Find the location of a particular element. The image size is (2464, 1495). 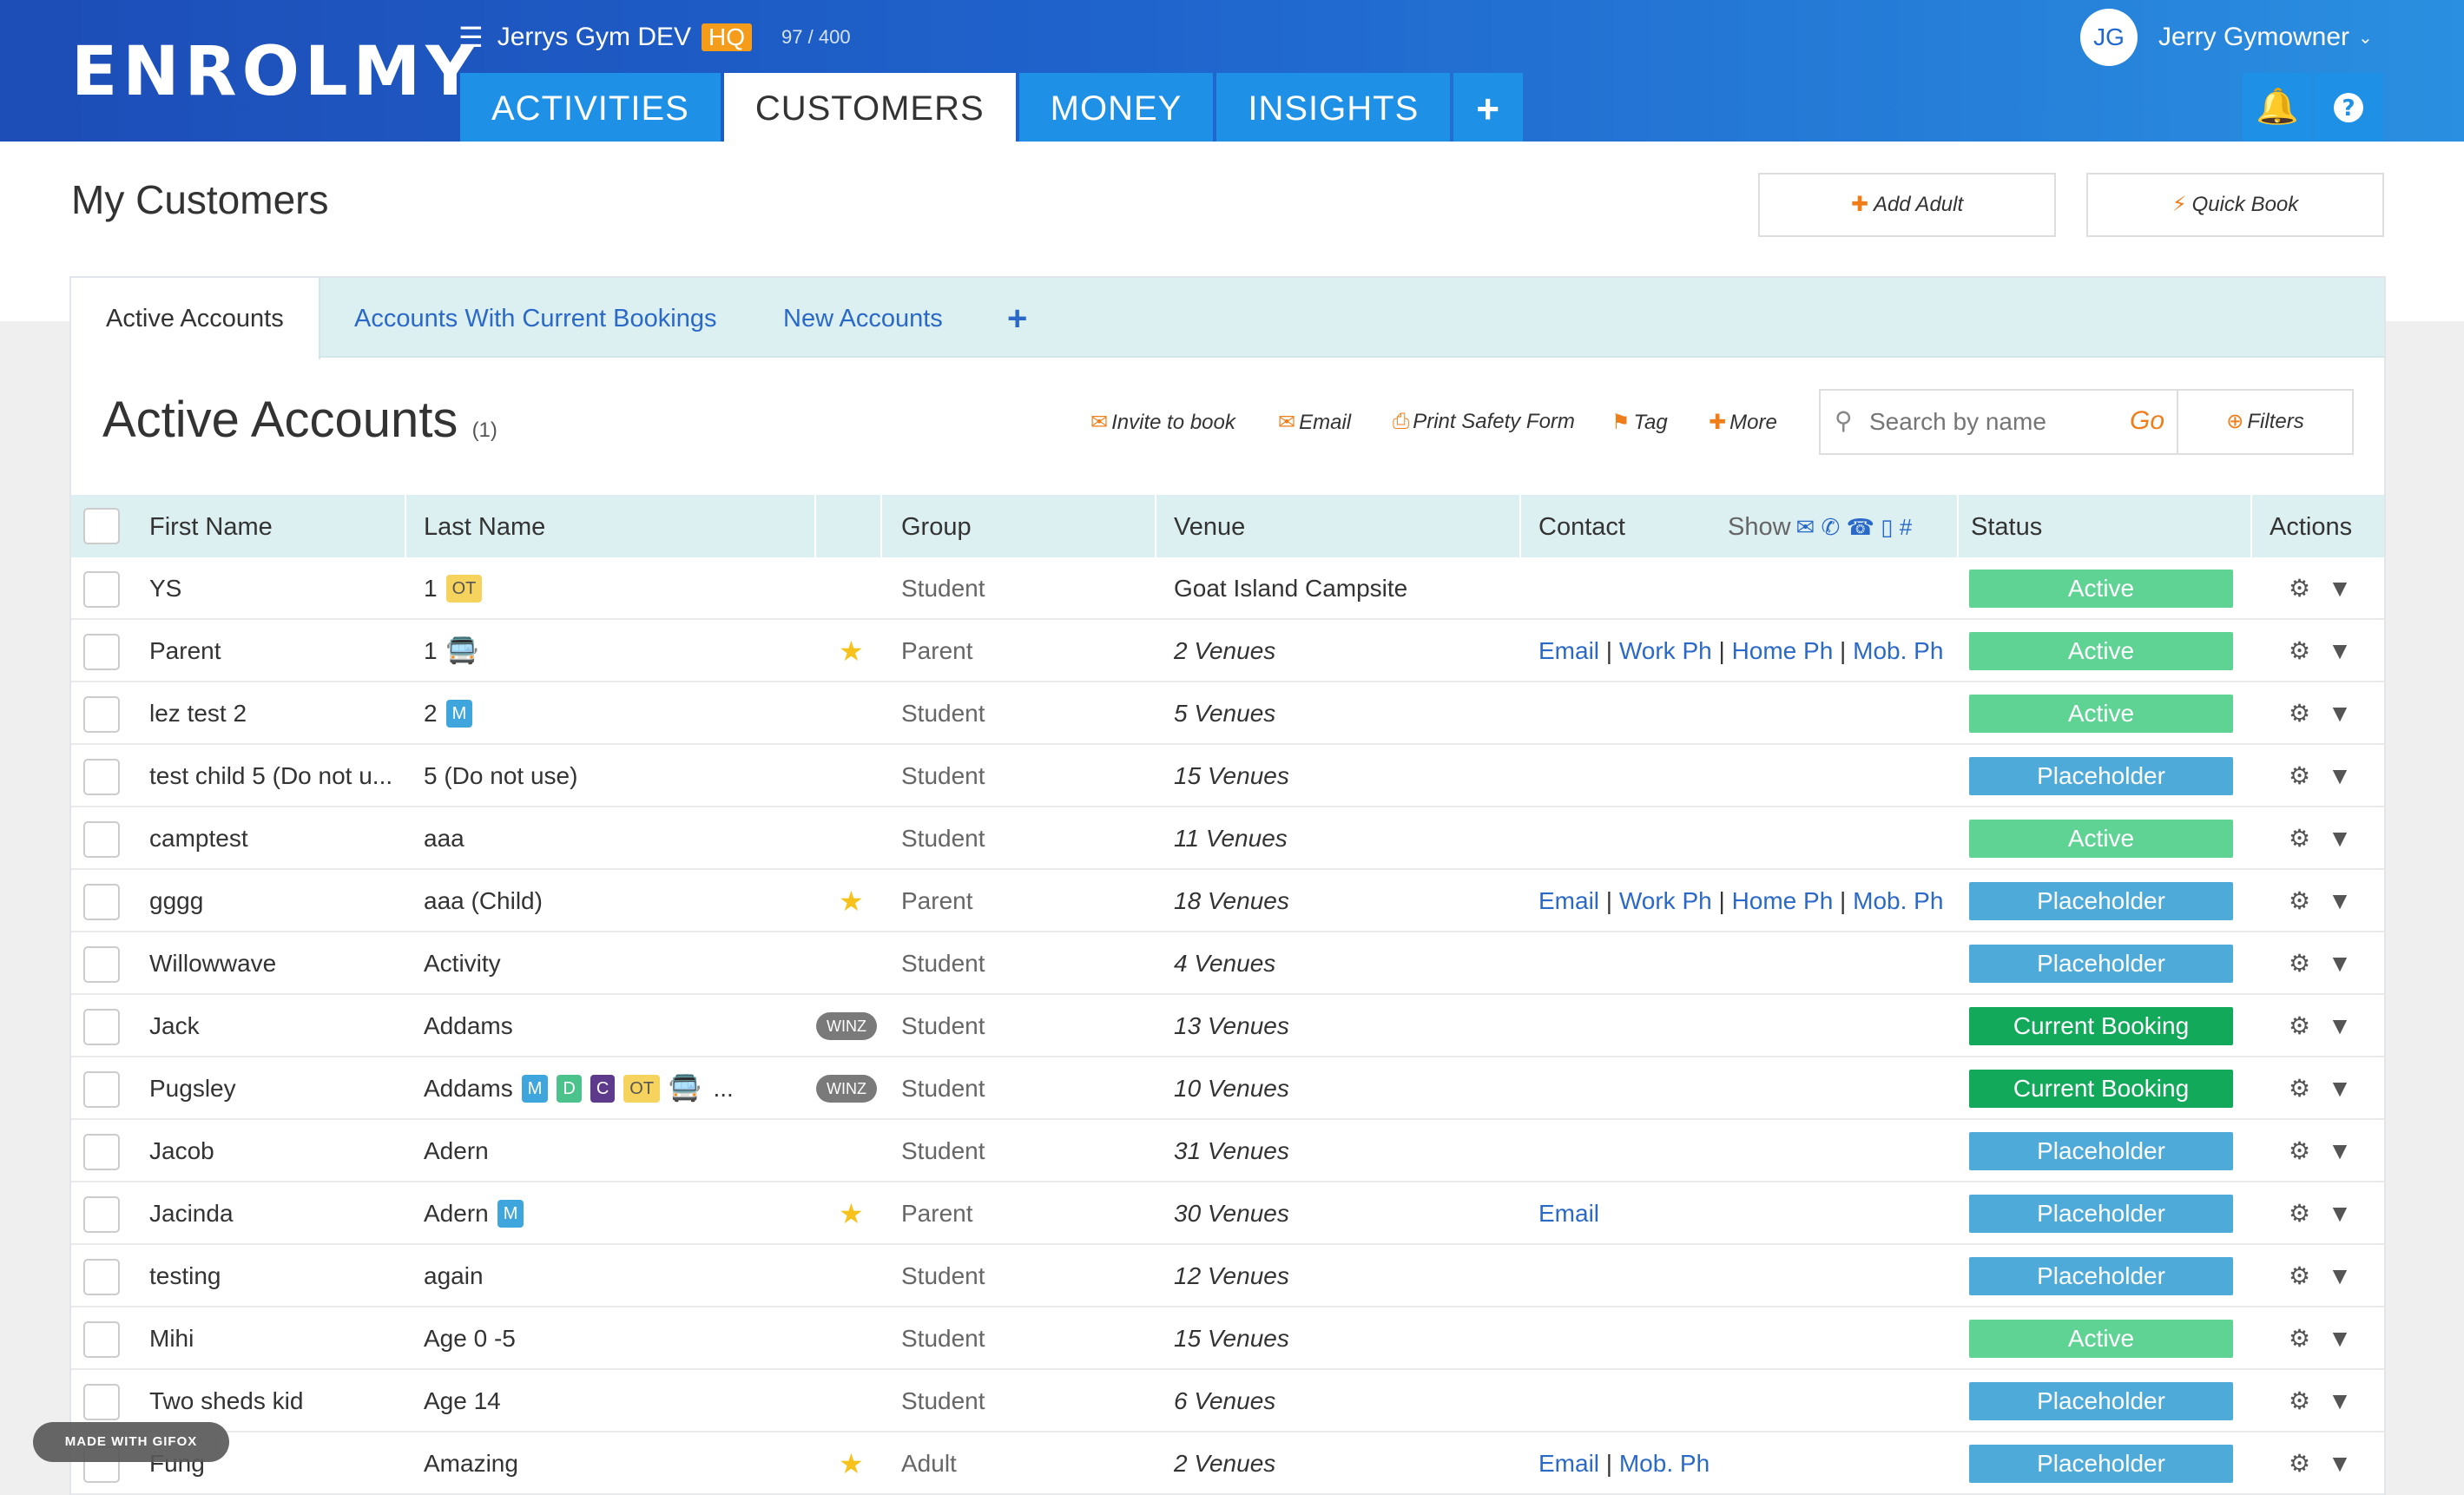

first-name: Mihi is located at coordinates (275, 1338).